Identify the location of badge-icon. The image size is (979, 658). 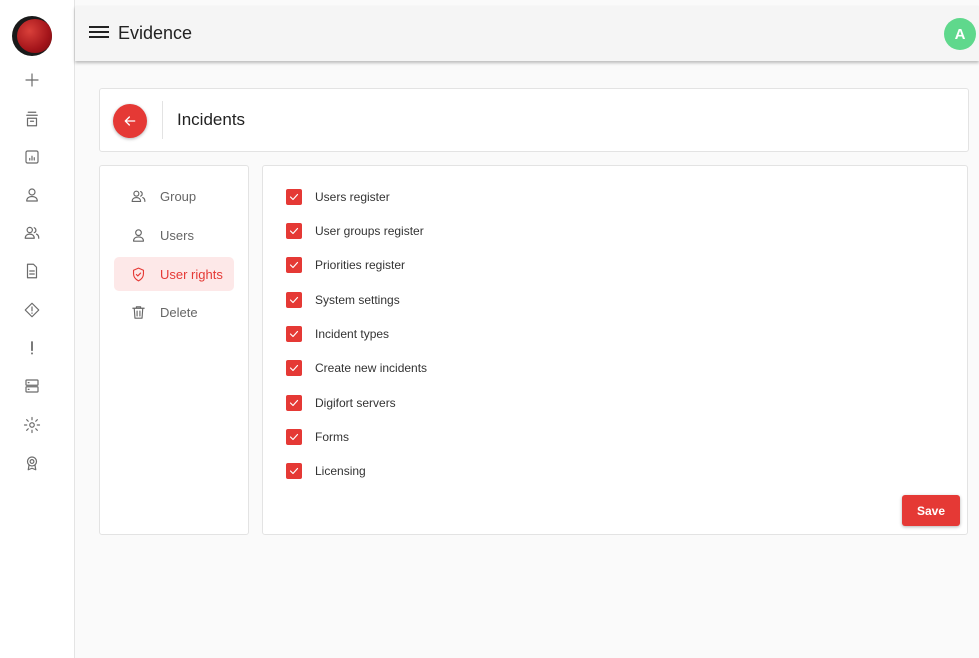
(32, 463).